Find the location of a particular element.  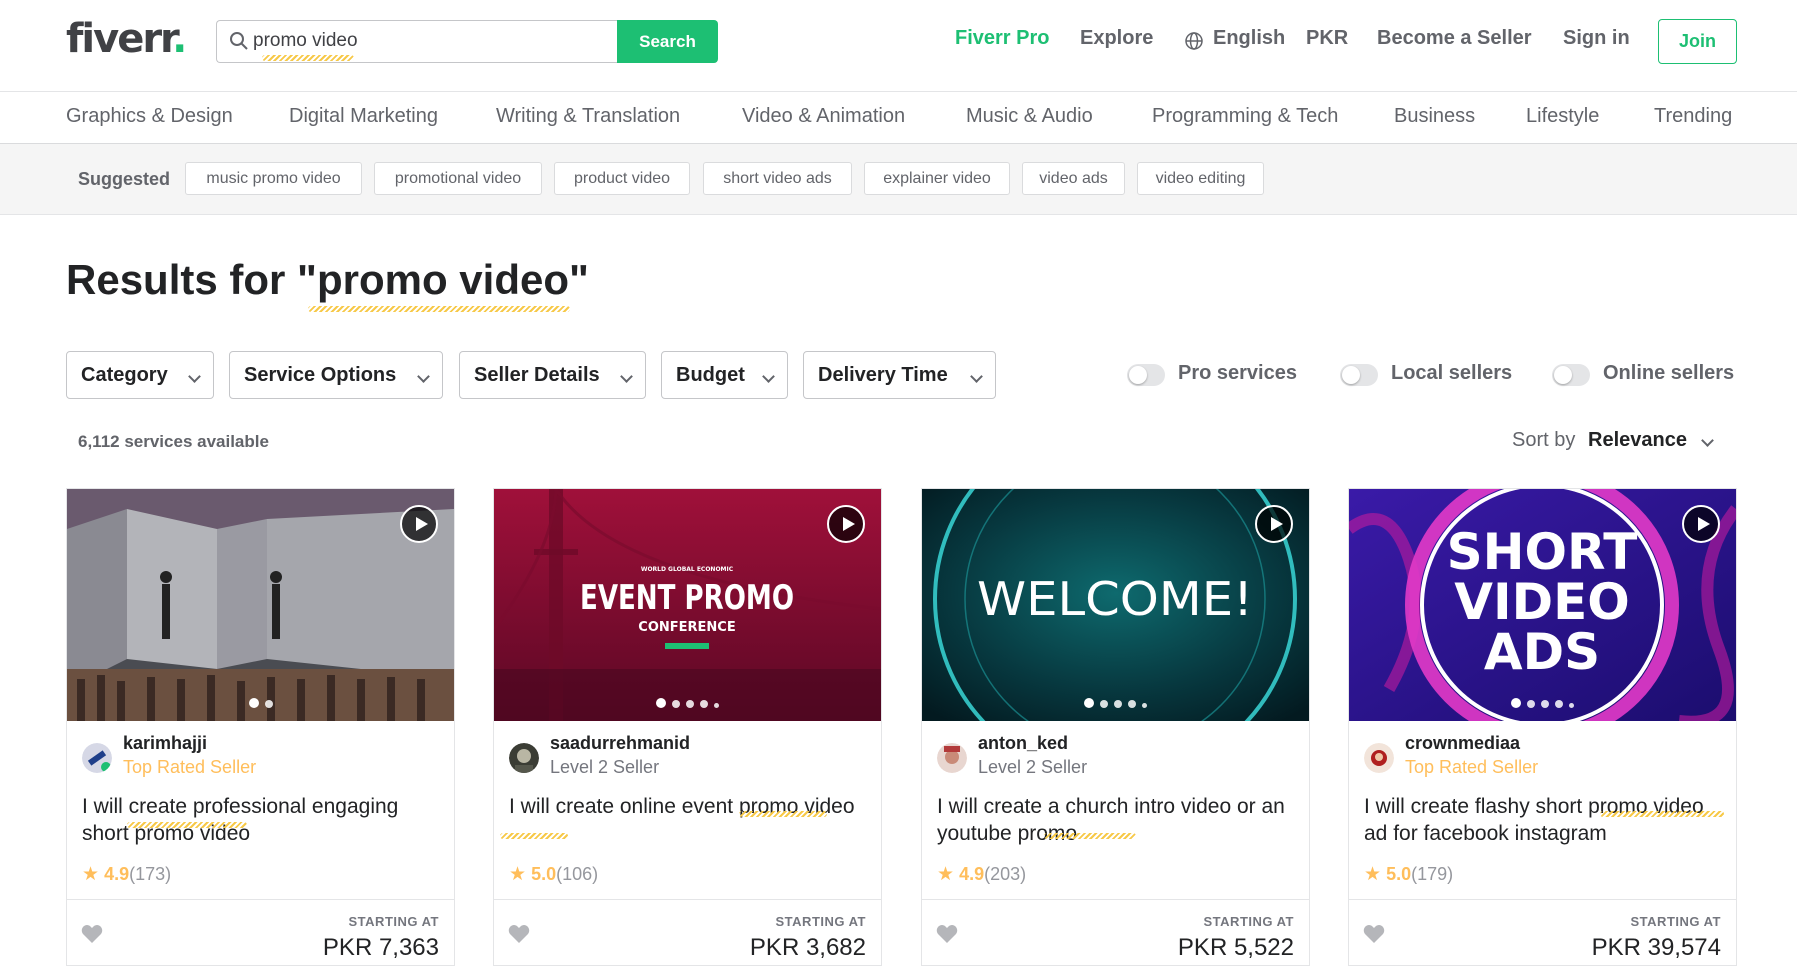

filter-label: Category is located at coordinates (124, 375).